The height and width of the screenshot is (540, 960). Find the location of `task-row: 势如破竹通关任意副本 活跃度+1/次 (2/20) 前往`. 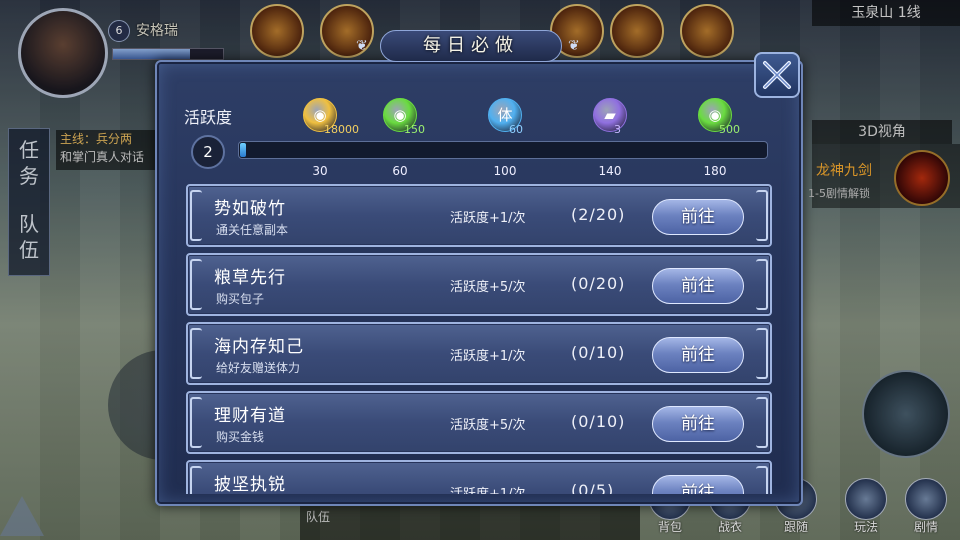

task-row: 势如破竹通关任意副本 活跃度+1/次 (2/20) 前往 is located at coordinates (479, 215).